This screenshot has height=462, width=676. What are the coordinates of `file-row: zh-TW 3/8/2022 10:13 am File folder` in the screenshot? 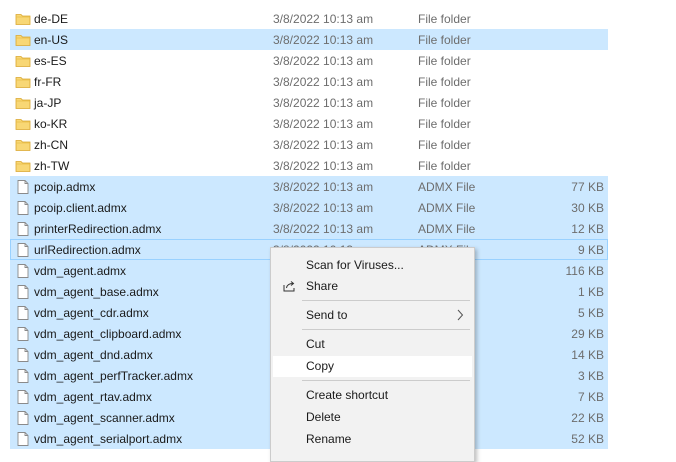 It's located at (309, 165).